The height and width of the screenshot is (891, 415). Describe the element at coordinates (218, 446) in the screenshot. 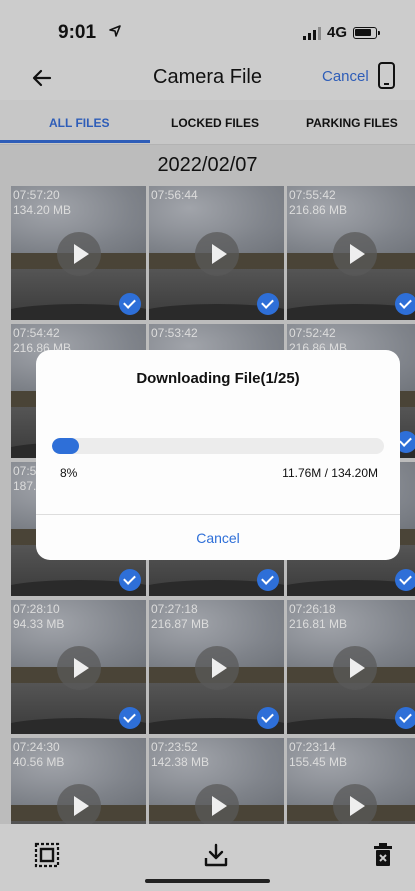

I see `download-progress-bar` at that location.